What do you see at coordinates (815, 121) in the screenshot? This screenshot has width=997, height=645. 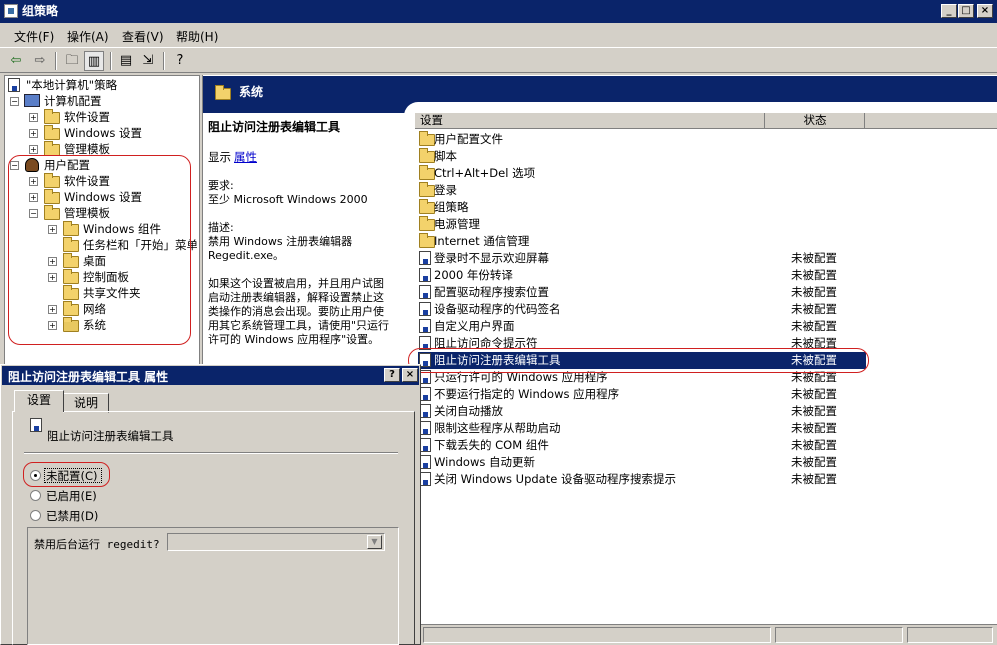 I see `col-status: 状态` at bounding box center [815, 121].